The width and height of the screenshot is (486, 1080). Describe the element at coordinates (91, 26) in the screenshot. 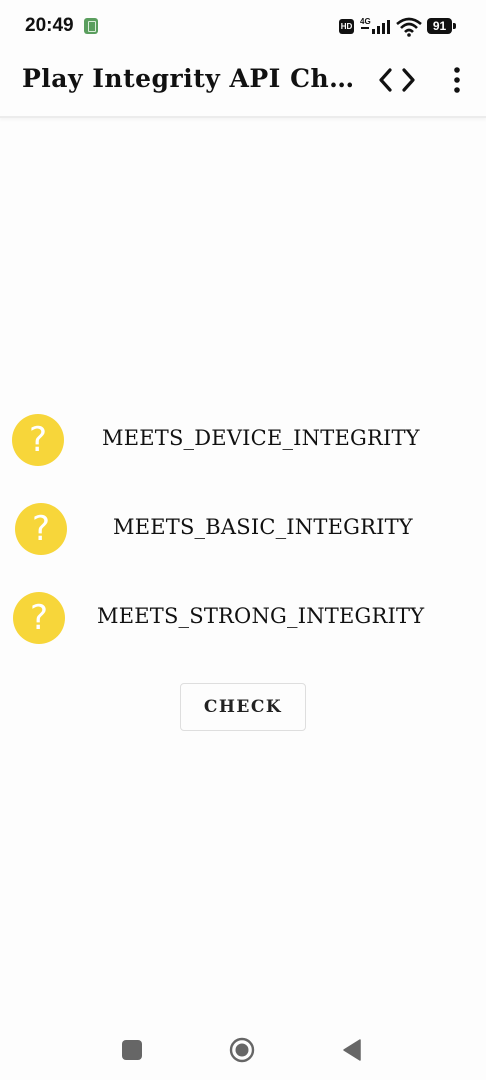

I see `notification-app-icon` at that location.